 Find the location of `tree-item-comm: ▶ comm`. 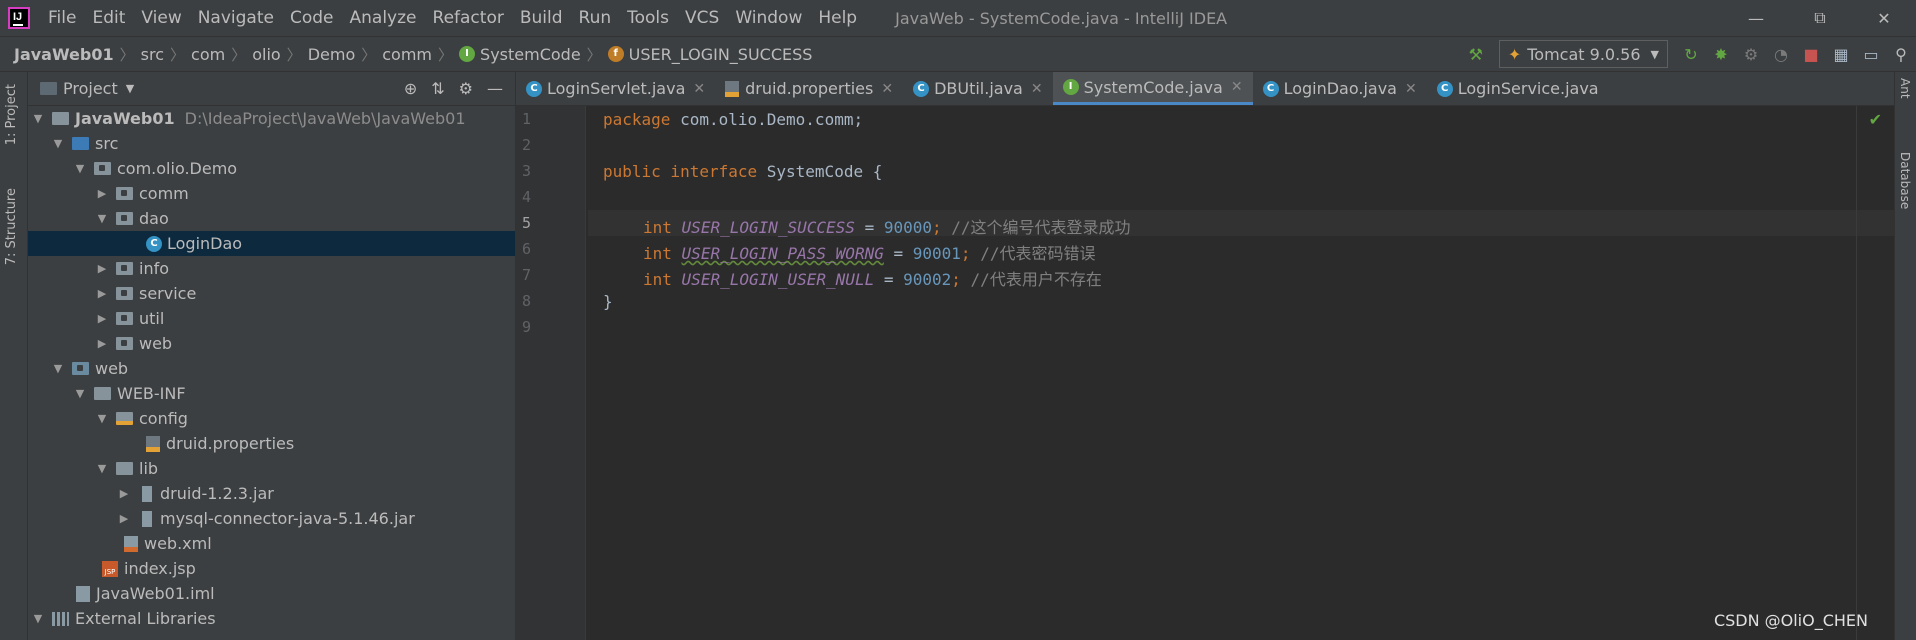

tree-item-comm: ▶ comm is located at coordinates (271, 193).